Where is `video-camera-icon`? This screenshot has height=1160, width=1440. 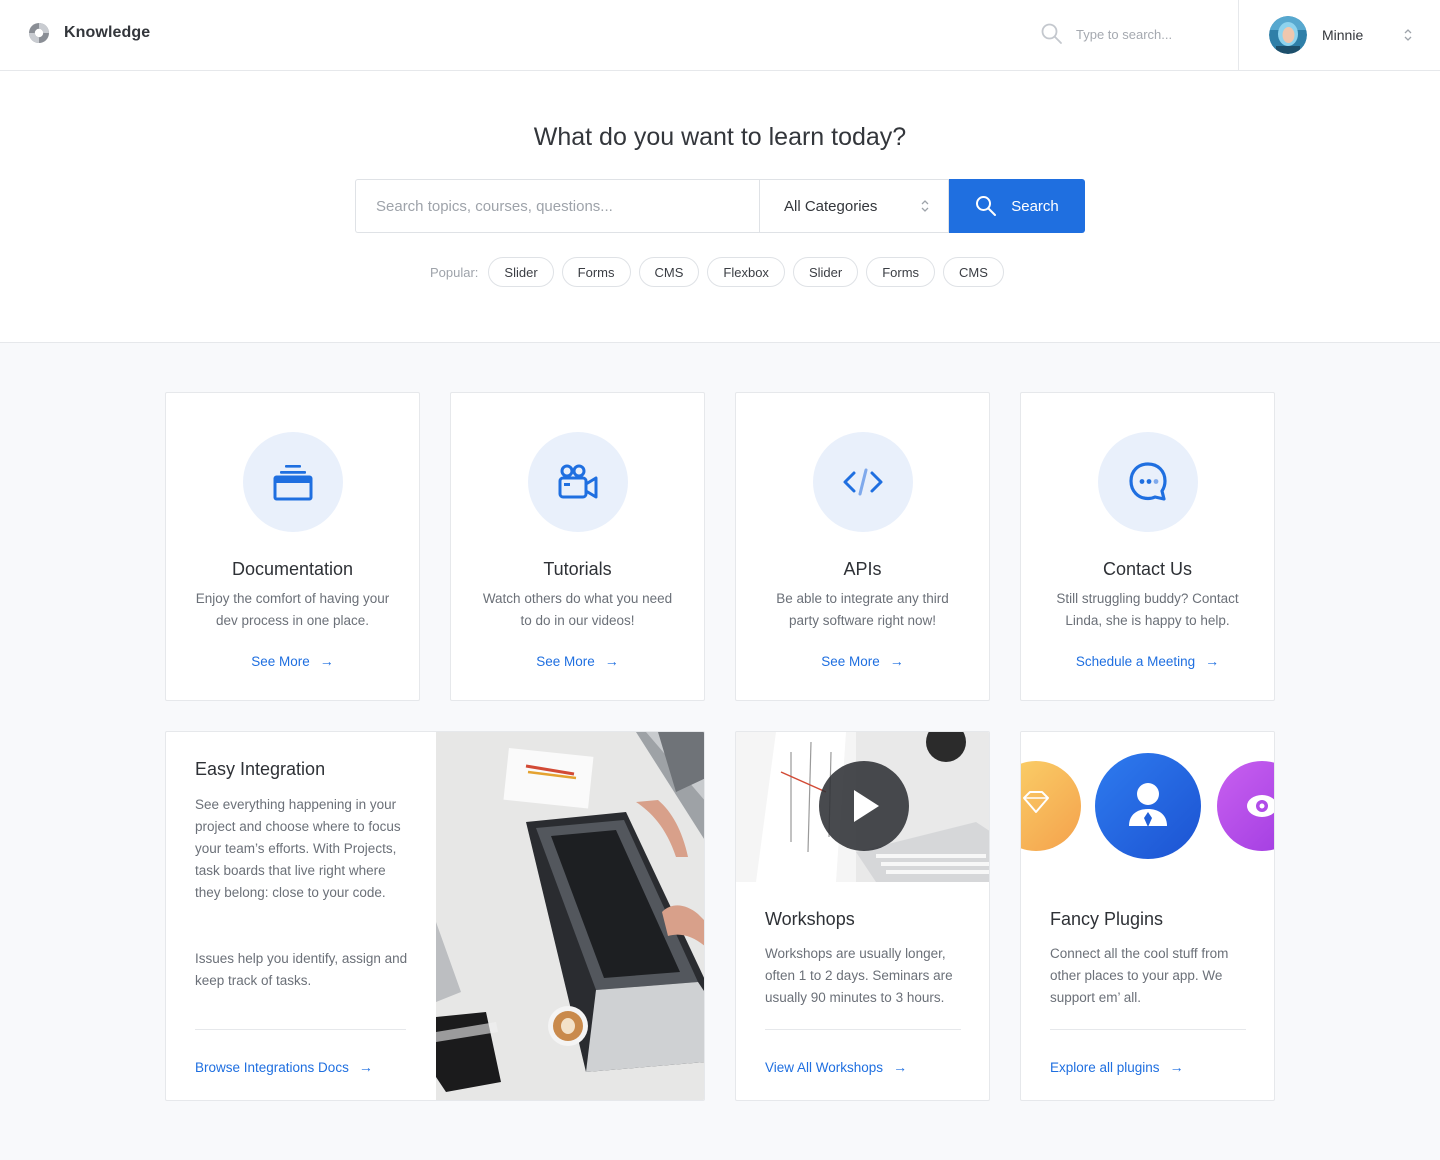
video-camera-icon is located at coordinates (578, 481).